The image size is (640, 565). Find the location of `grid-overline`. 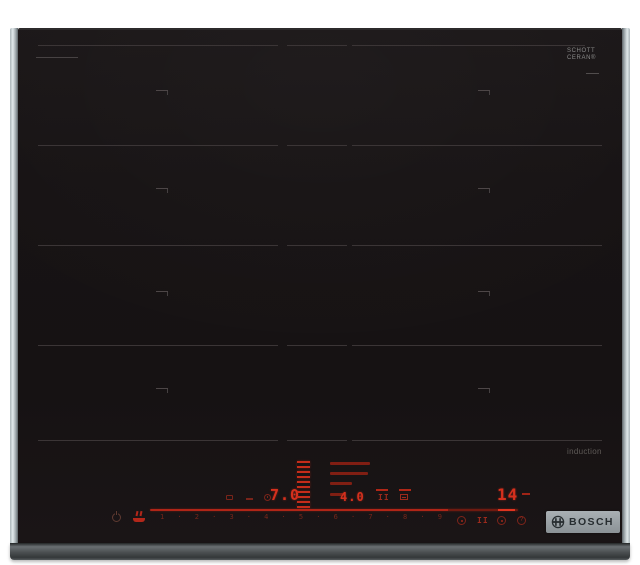

grid-overline is located at coordinates (405, 490).